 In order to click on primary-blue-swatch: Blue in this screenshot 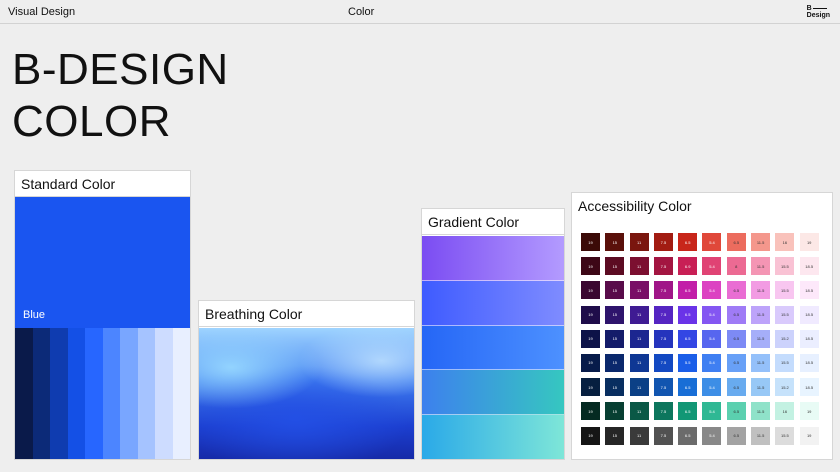, I will do `click(102, 262)`.